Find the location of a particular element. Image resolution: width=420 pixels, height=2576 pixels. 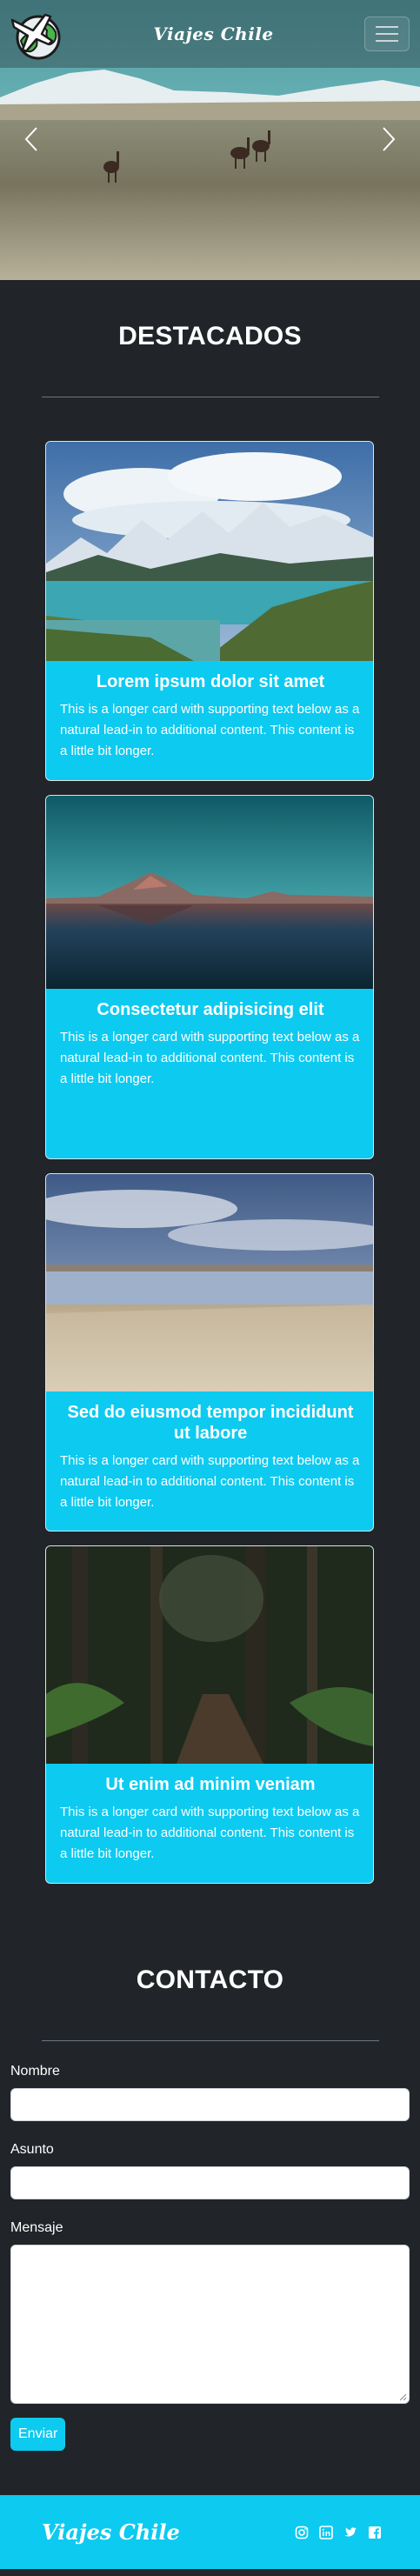

featured-title: DESTACADOS is located at coordinates (210, 336).